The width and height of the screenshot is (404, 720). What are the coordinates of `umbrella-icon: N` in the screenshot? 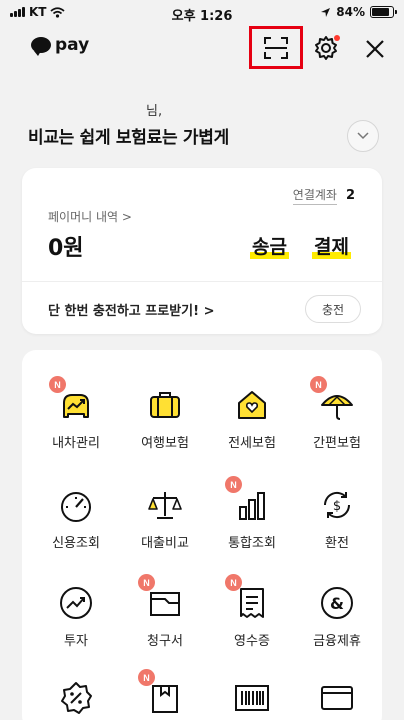 It's located at (333, 400).